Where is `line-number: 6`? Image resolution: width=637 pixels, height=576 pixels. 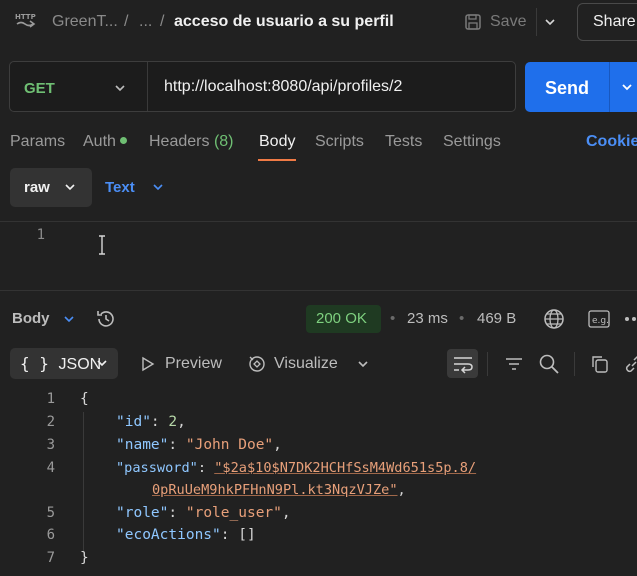
line-number: 6 is located at coordinates (50, 535).